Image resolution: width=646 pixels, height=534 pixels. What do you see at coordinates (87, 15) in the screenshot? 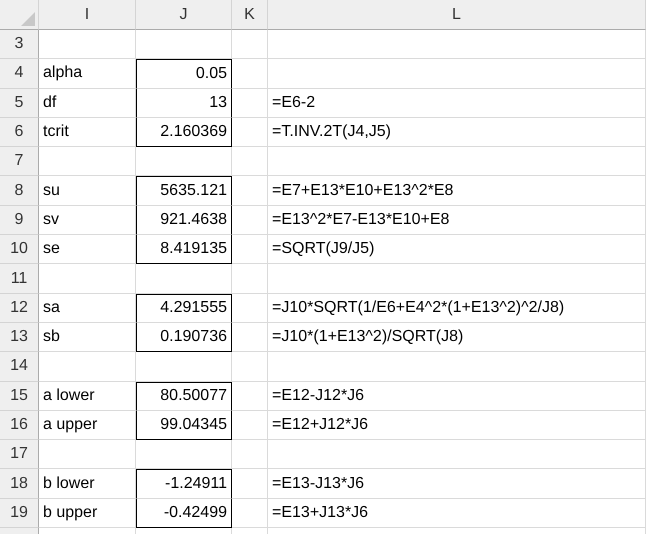
I see `column-header: I` at bounding box center [87, 15].